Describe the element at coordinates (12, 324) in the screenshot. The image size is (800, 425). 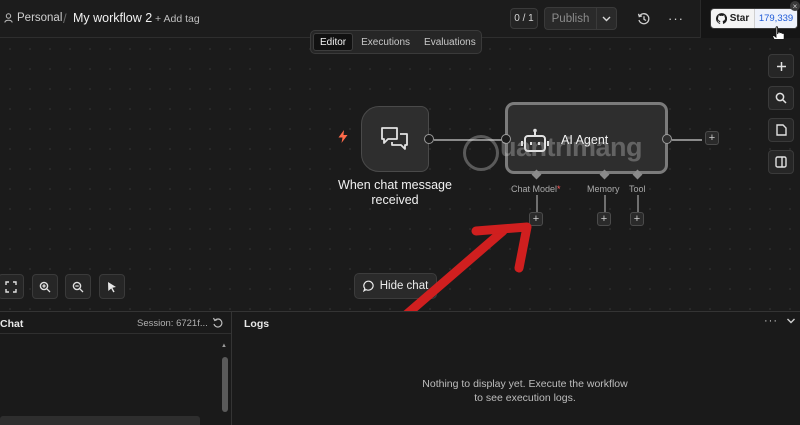
I see `chat-panel-title: Chat` at that location.